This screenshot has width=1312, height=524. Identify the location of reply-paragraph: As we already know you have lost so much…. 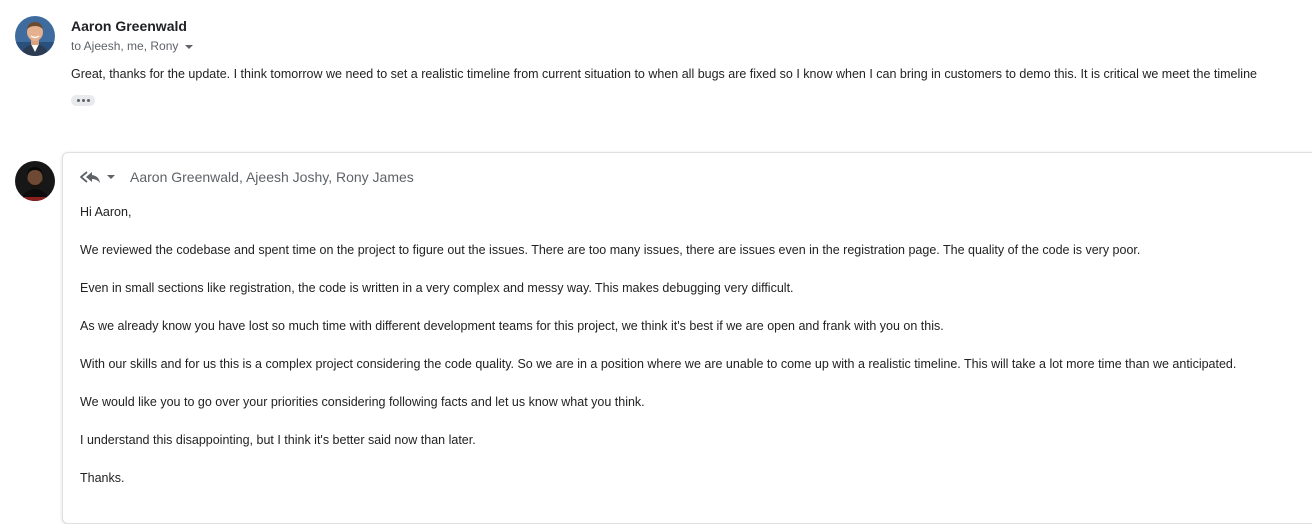
(512, 326).